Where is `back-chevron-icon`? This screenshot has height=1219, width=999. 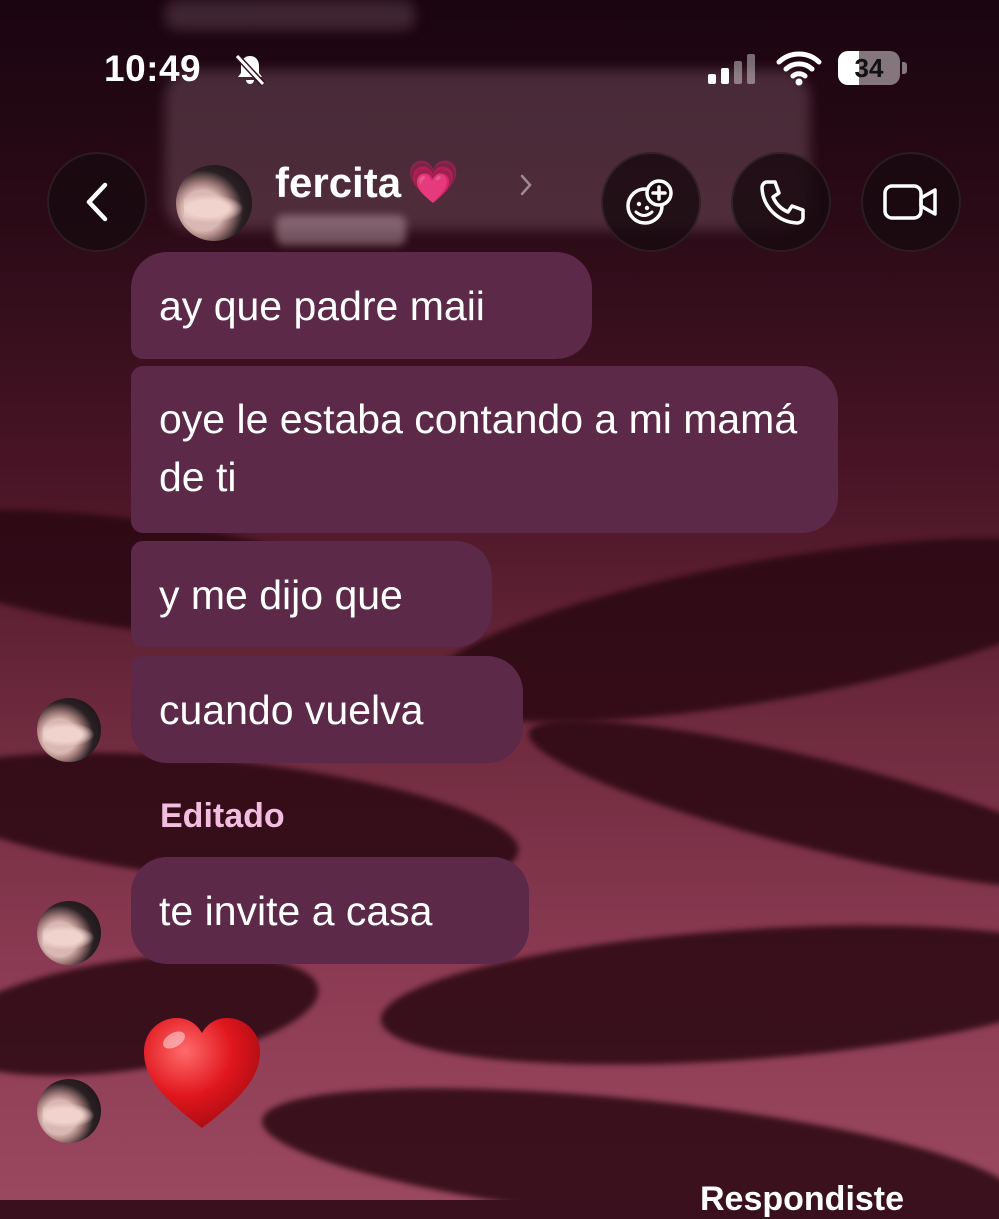 back-chevron-icon is located at coordinates (97, 202).